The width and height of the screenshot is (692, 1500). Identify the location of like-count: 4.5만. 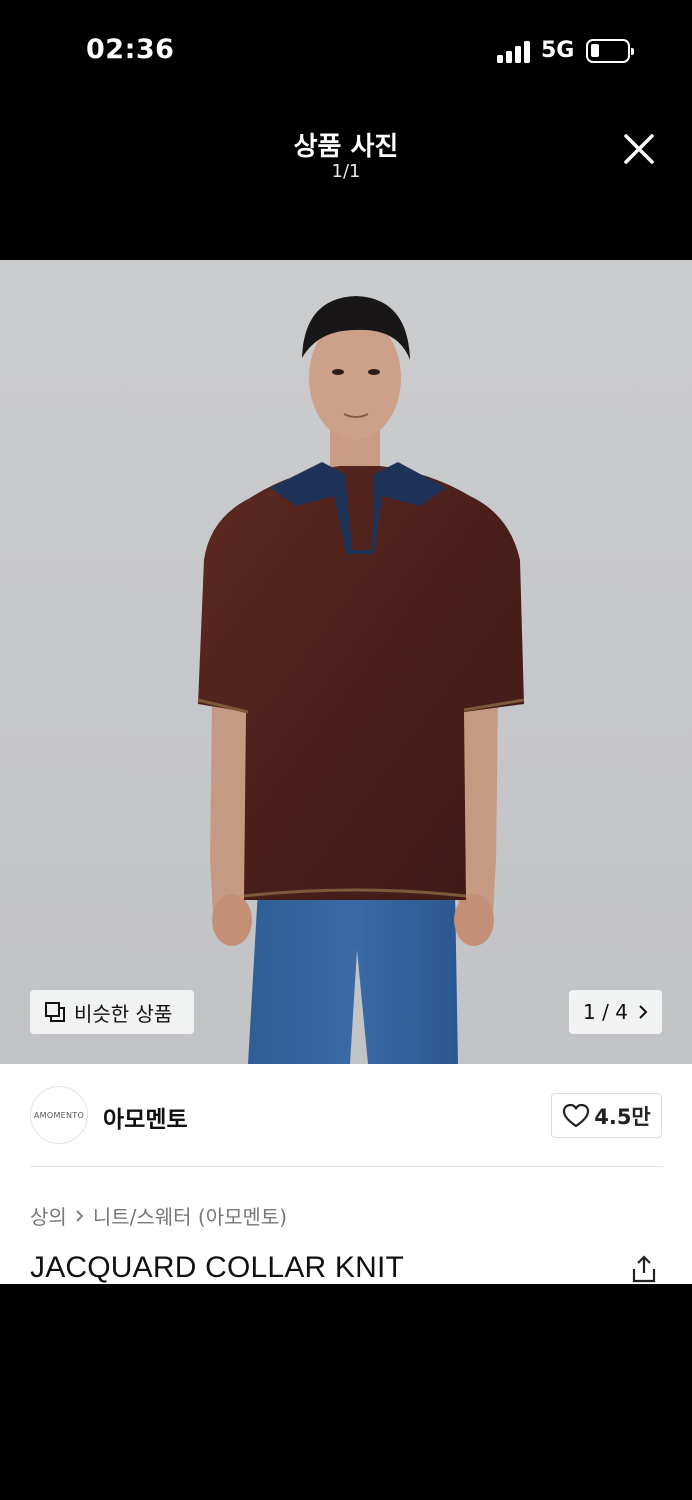
(622, 1116).